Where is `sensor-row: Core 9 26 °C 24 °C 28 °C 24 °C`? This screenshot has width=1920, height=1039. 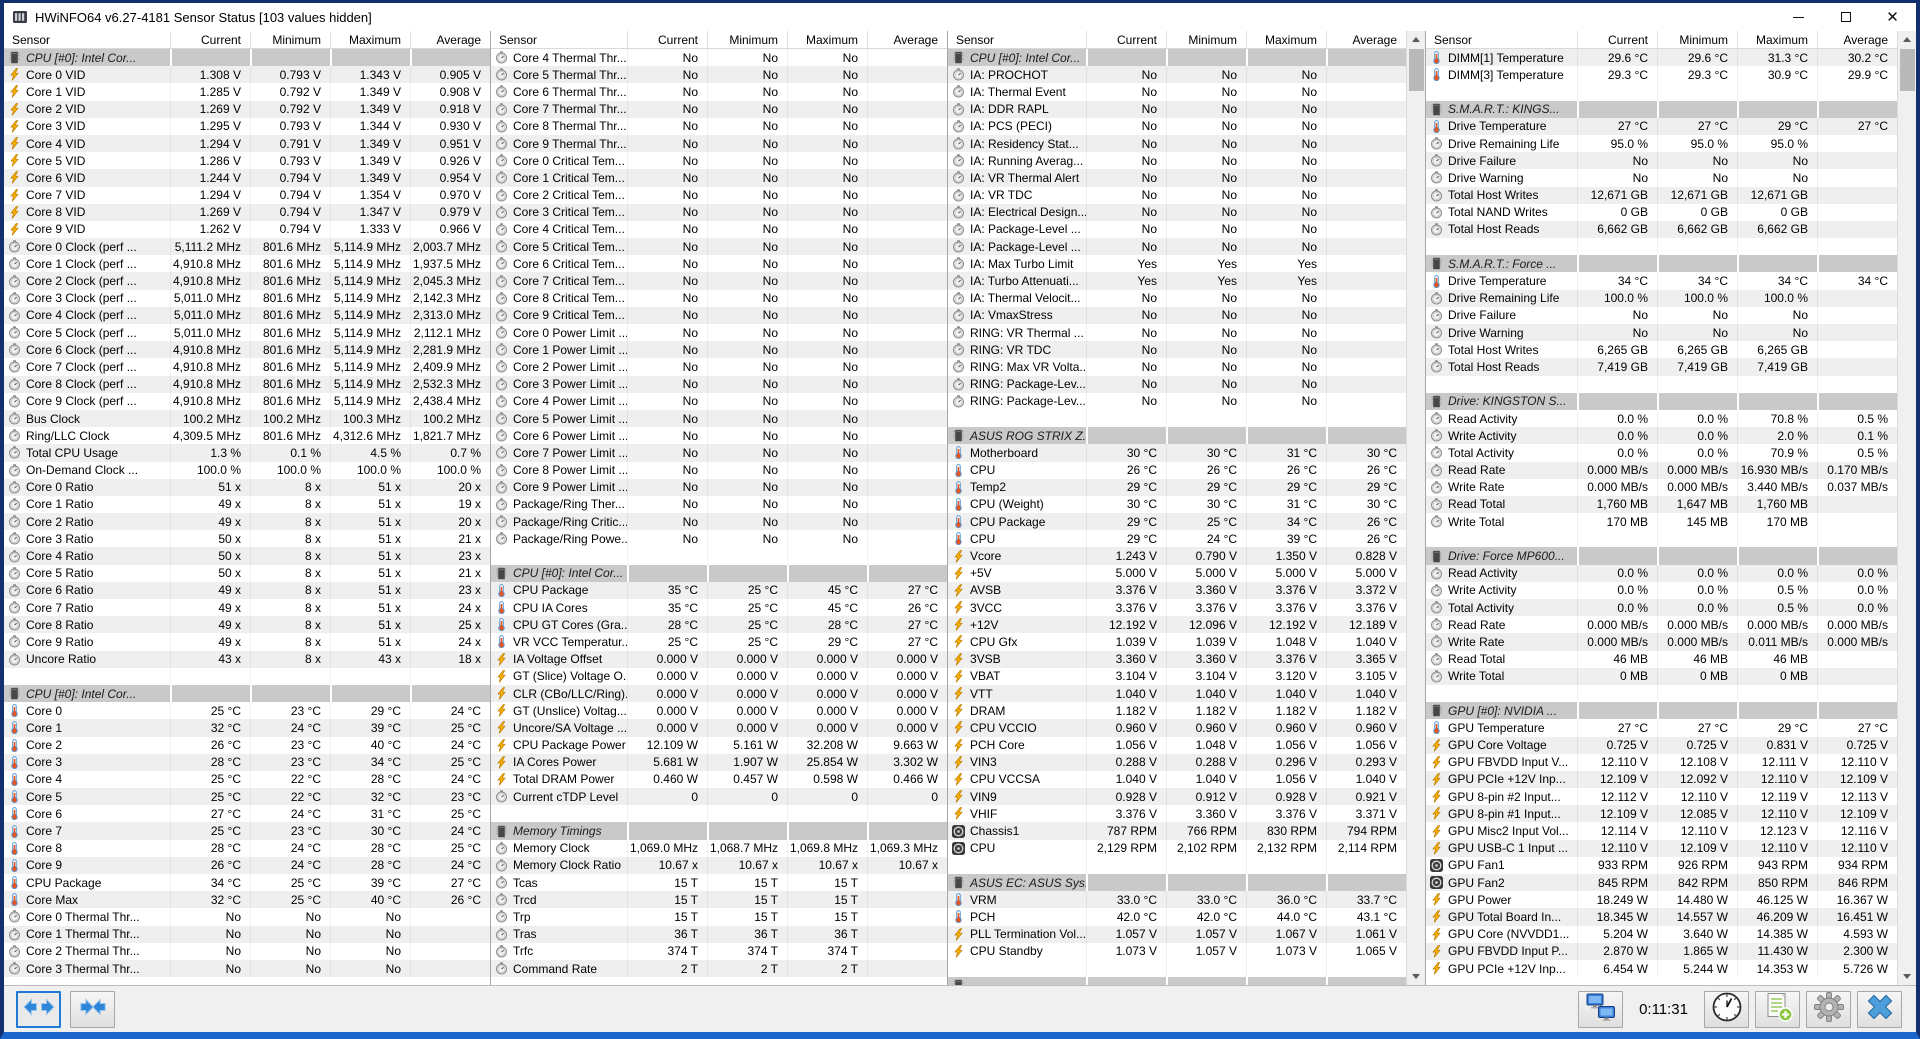 sensor-row: Core 9 26 °C 24 °C 28 °C 24 °C is located at coordinates (247, 865).